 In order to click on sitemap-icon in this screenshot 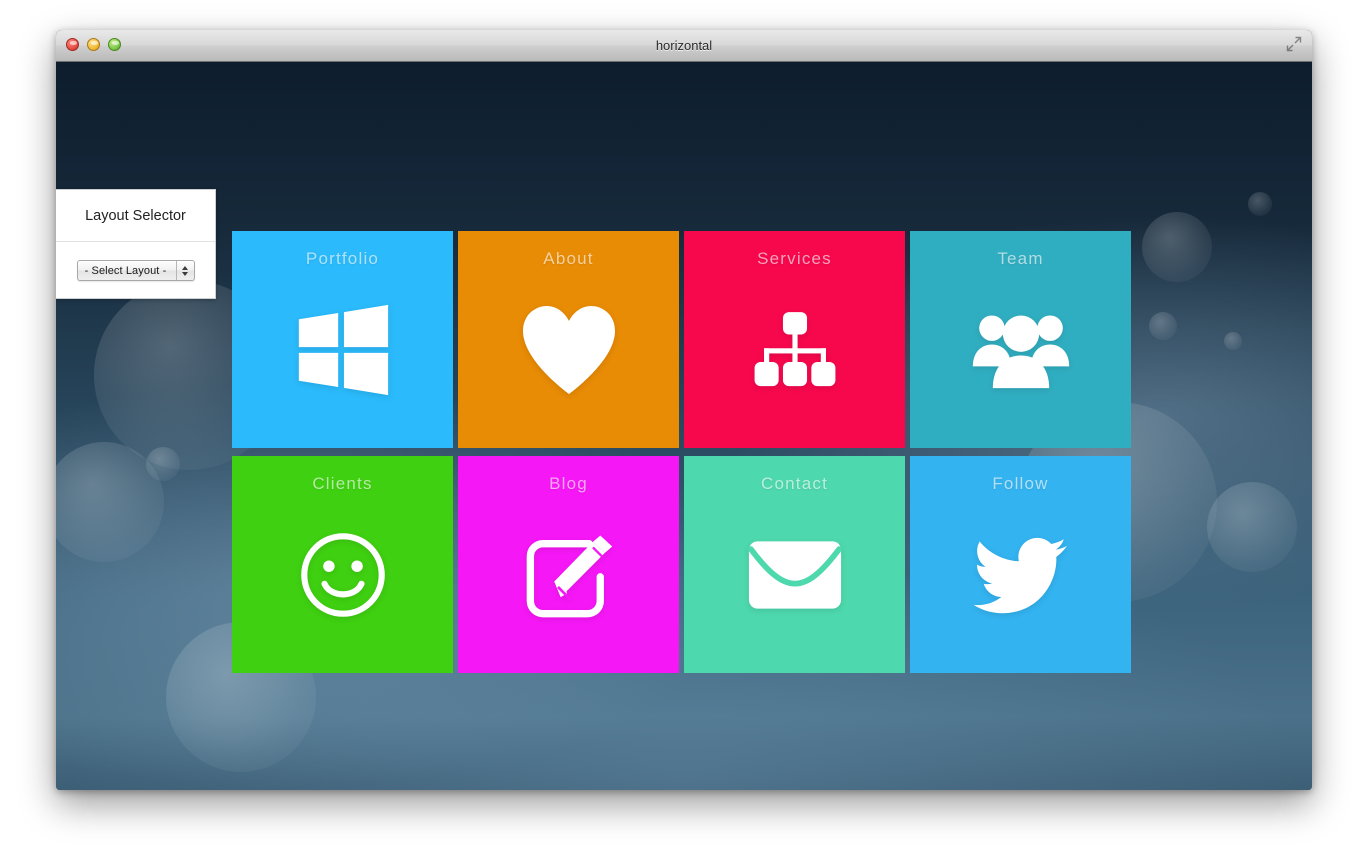, I will do `click(794, 358)`.